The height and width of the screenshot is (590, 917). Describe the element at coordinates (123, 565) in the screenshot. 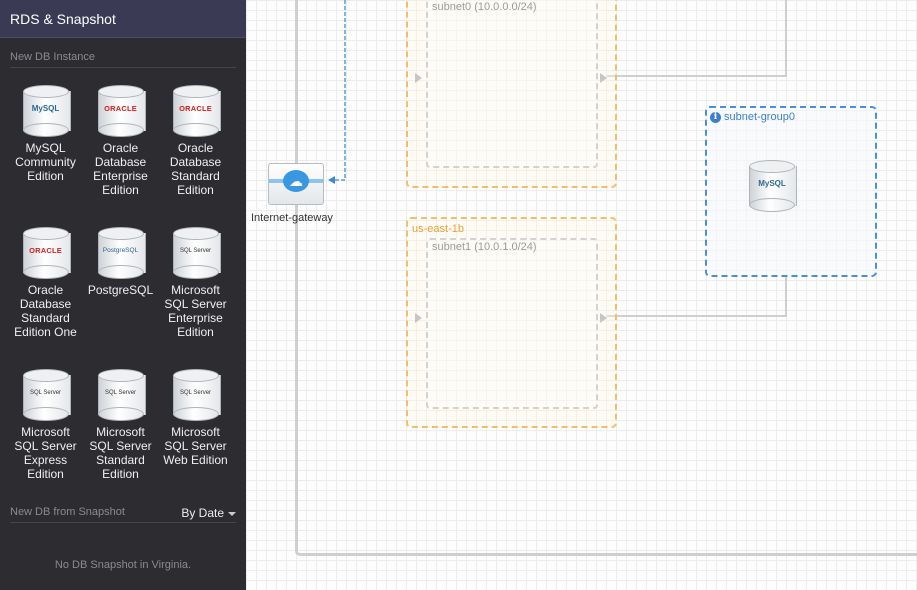

I see `empty-snapshot-message: No DB Snapshot in Virginia.` at that location.